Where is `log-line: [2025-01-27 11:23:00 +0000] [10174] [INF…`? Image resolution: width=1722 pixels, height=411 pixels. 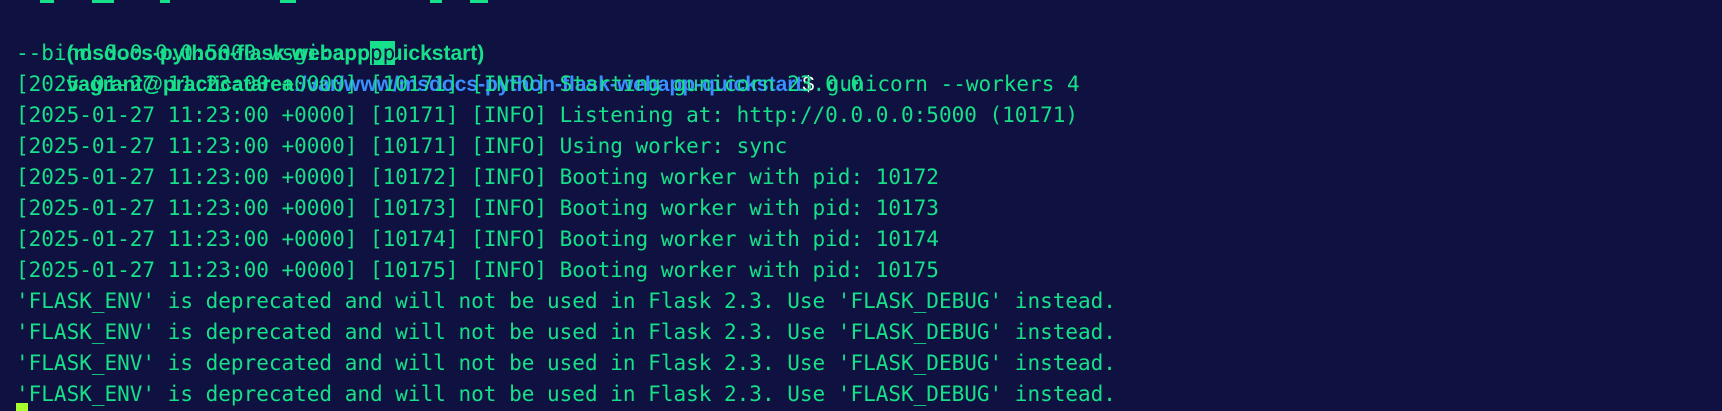 log-line: [2025-01-27 11:23:00 +0000] [10174] [INF… is located at coordinates (477, 239).